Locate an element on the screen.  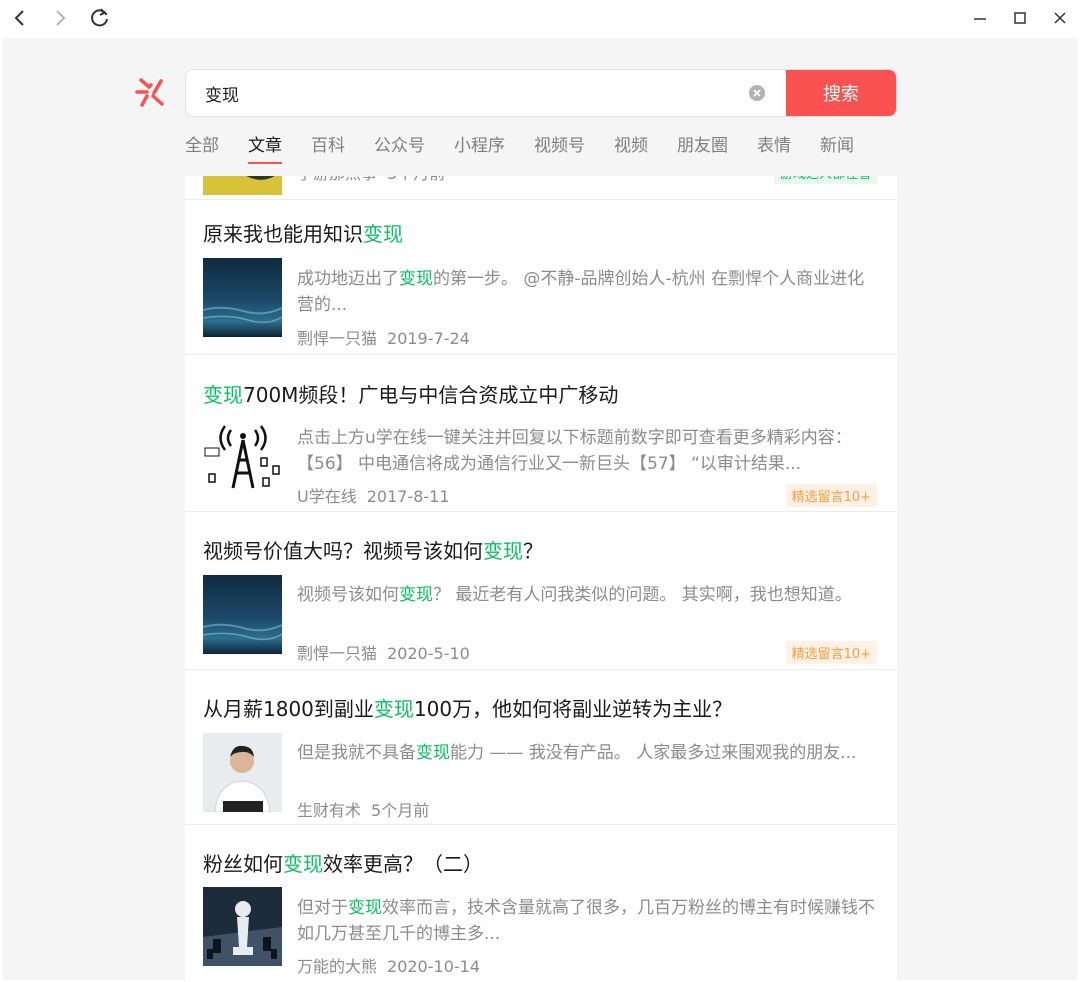
result-title: 变现700M频段！广电与中信合资成立中广移动 is located at coordinates (410, 393).